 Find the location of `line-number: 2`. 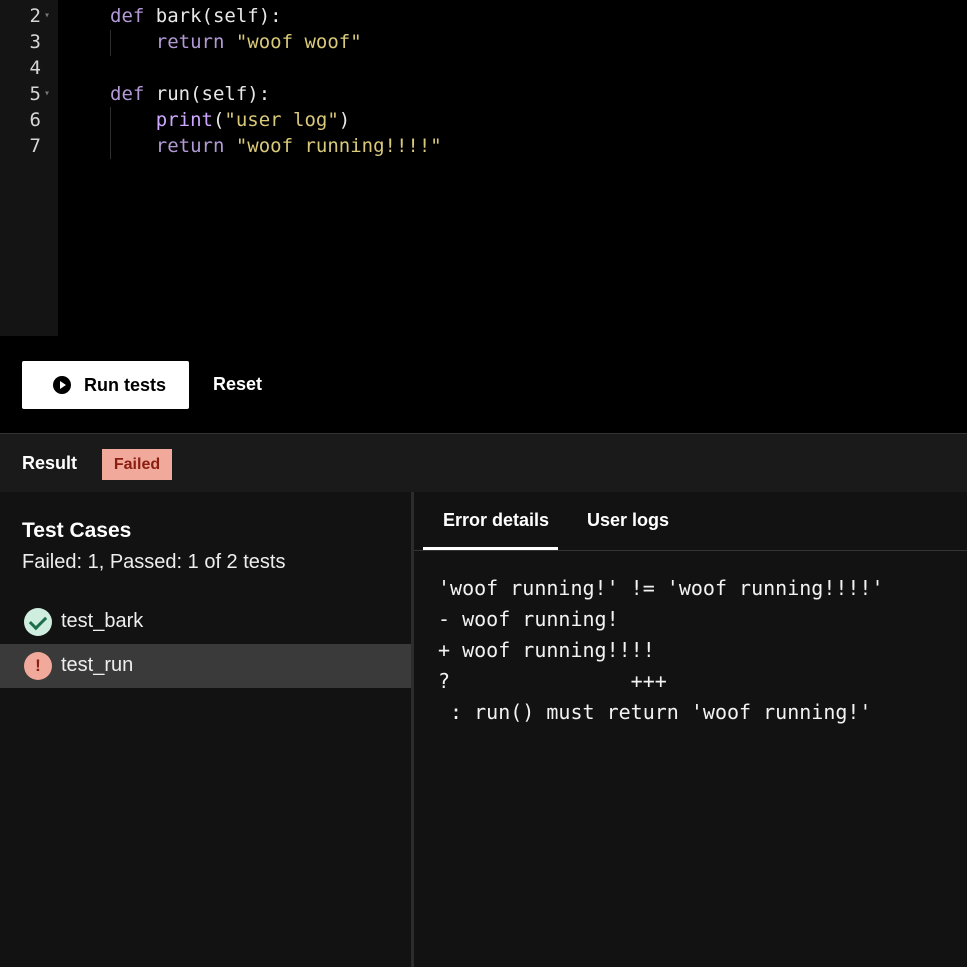

line-number: 2 is located at coordinates (35, 16).